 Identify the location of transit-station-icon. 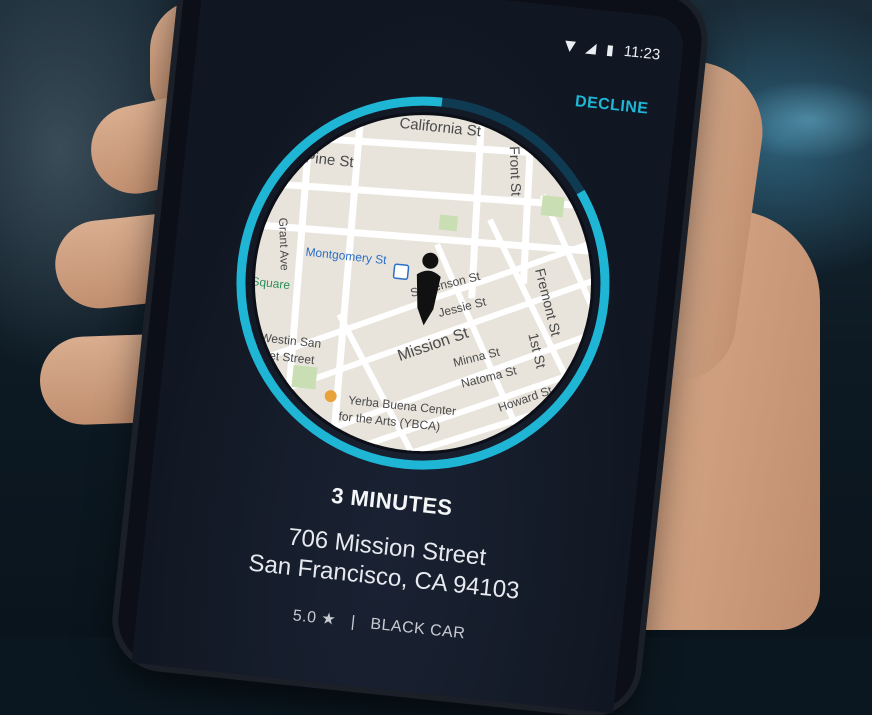
(401, 271).